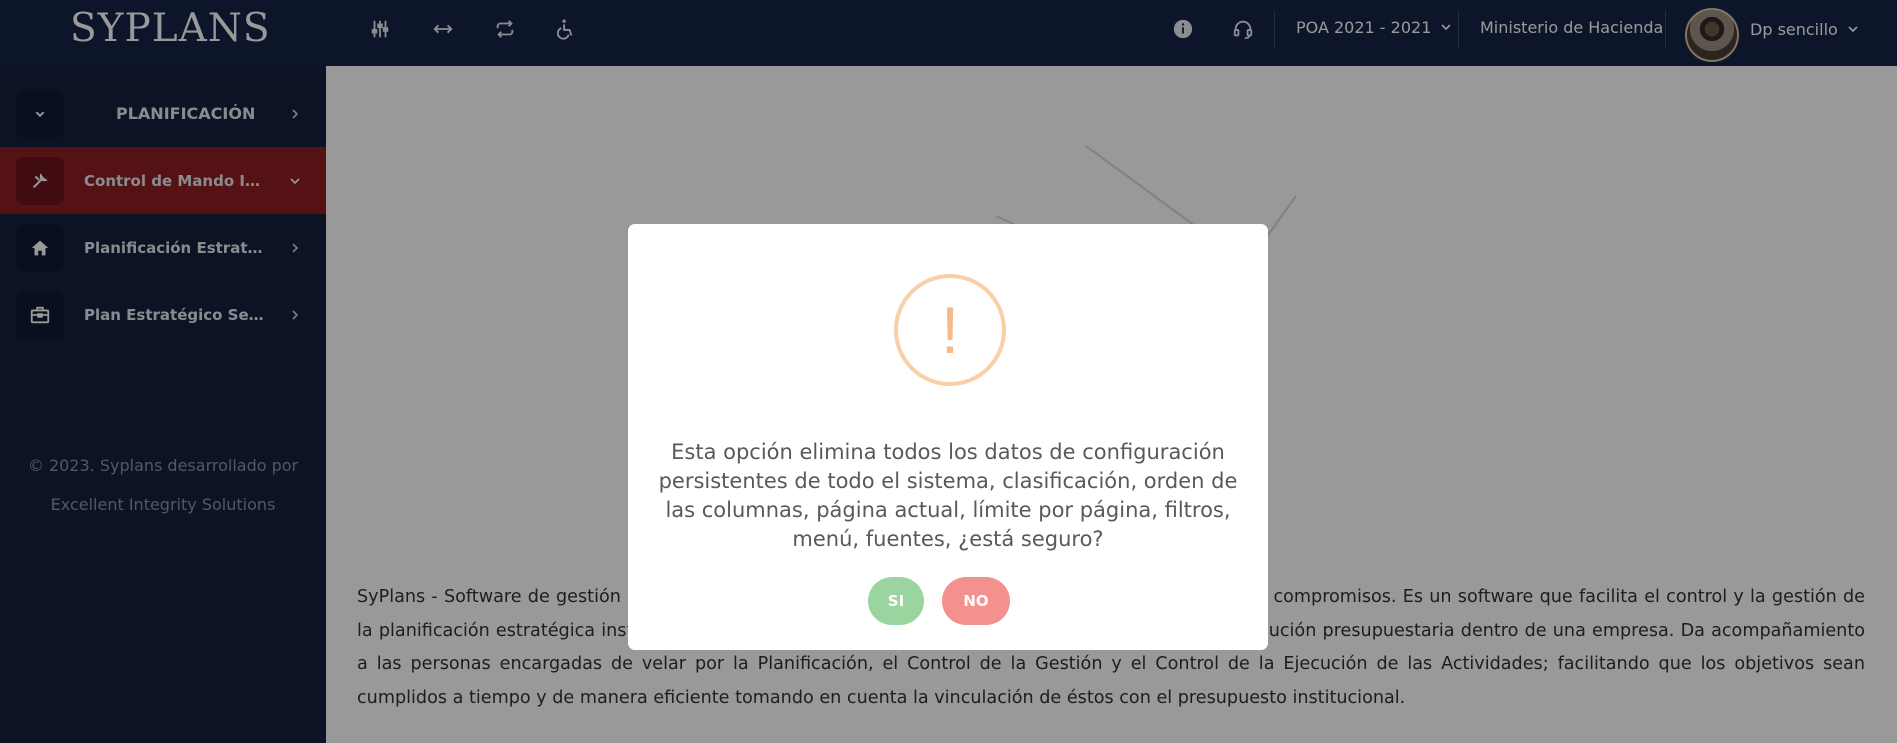  I want to click on warning-icon: !, so click(950, 330).